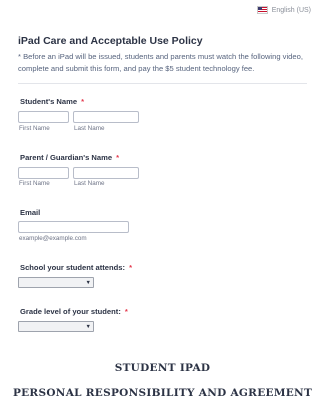  Describe the element at coordinates (162, 393) in the screenshot. I see `section-heading-agreement: PERSONAL RESPONSIBILITY AND AGREEMENT` at that location.